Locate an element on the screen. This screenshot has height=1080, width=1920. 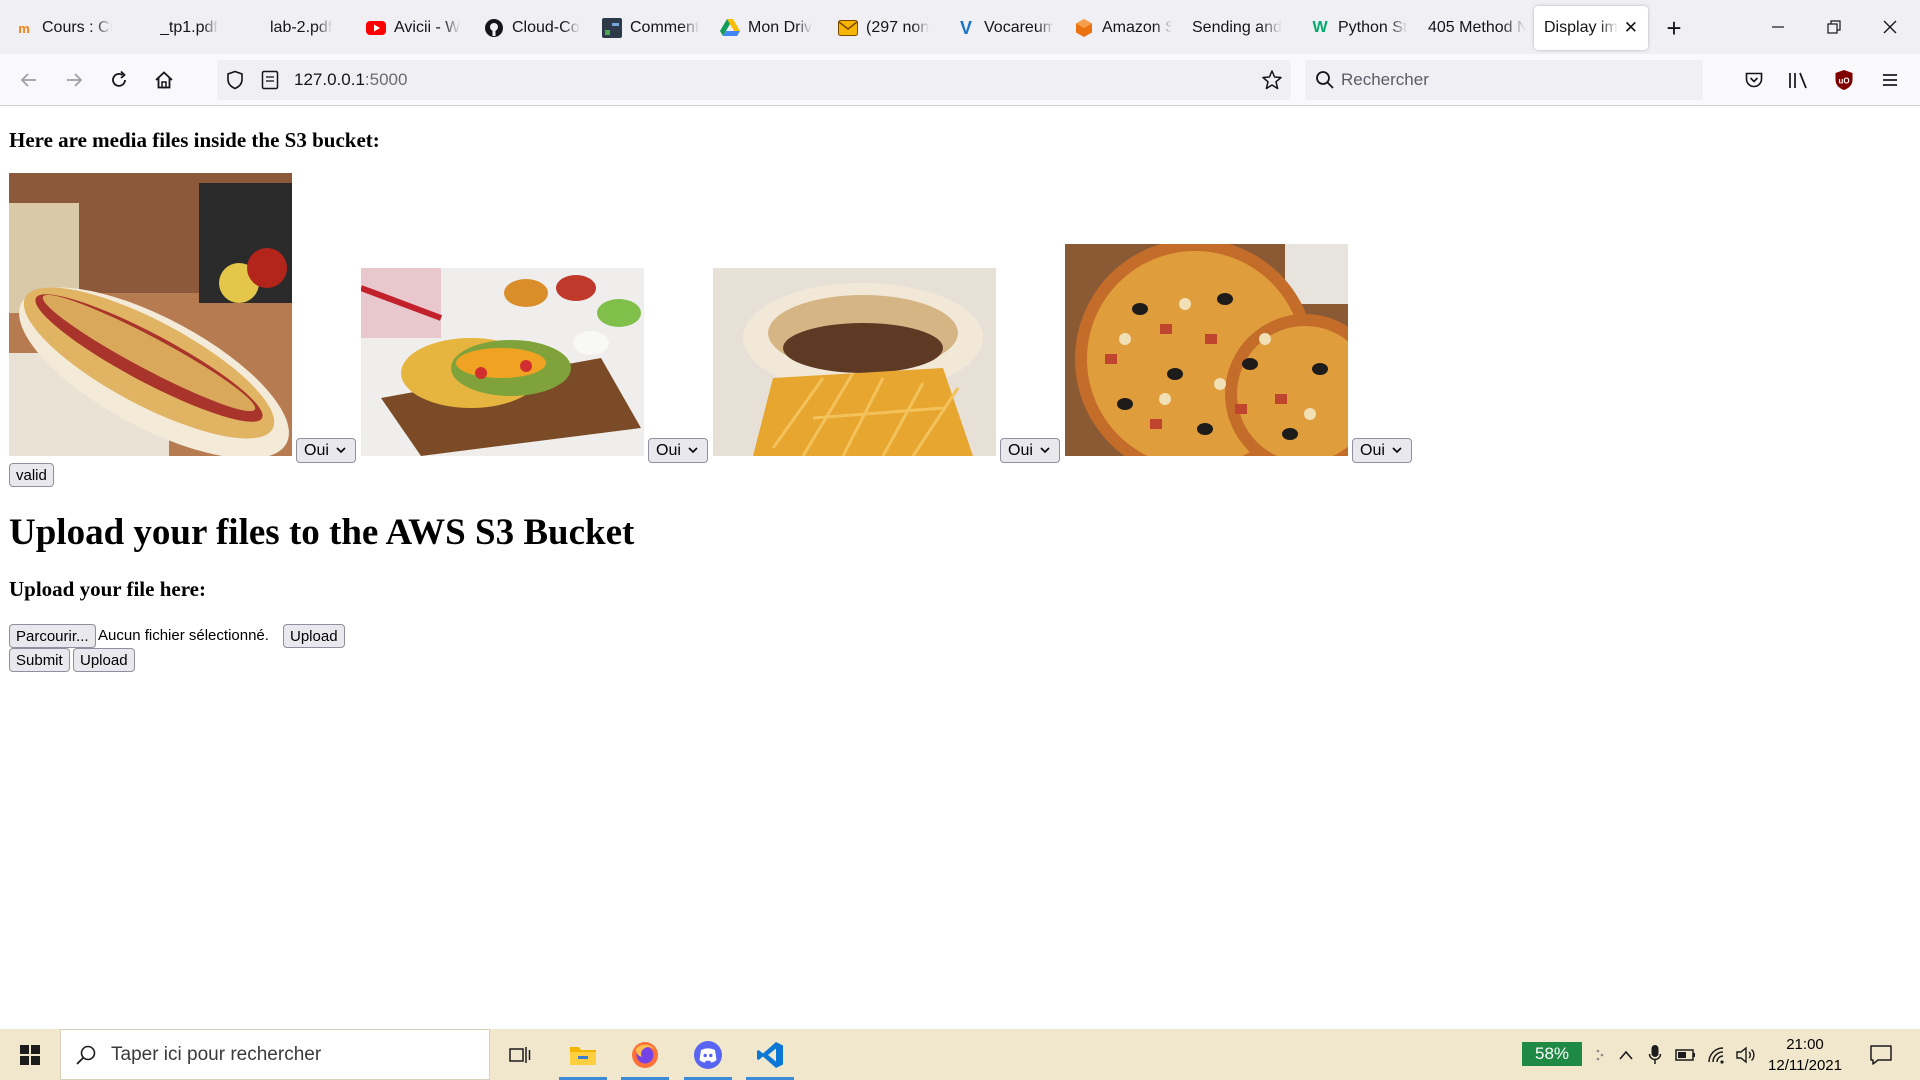
vocareum-icon: V is located at coordinates (965, 27).